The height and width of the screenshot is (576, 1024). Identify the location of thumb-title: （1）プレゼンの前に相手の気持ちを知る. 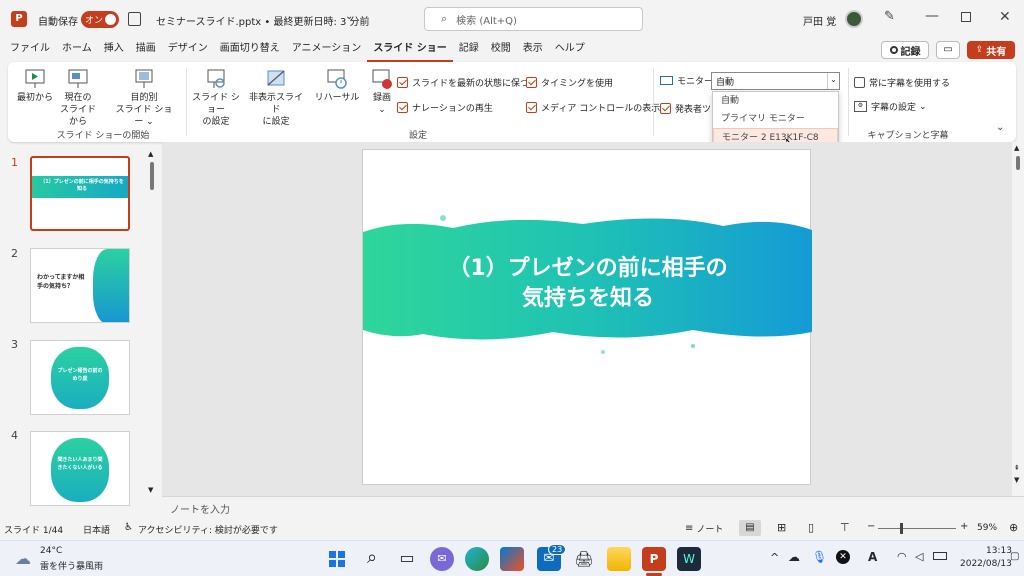
(82, 185).